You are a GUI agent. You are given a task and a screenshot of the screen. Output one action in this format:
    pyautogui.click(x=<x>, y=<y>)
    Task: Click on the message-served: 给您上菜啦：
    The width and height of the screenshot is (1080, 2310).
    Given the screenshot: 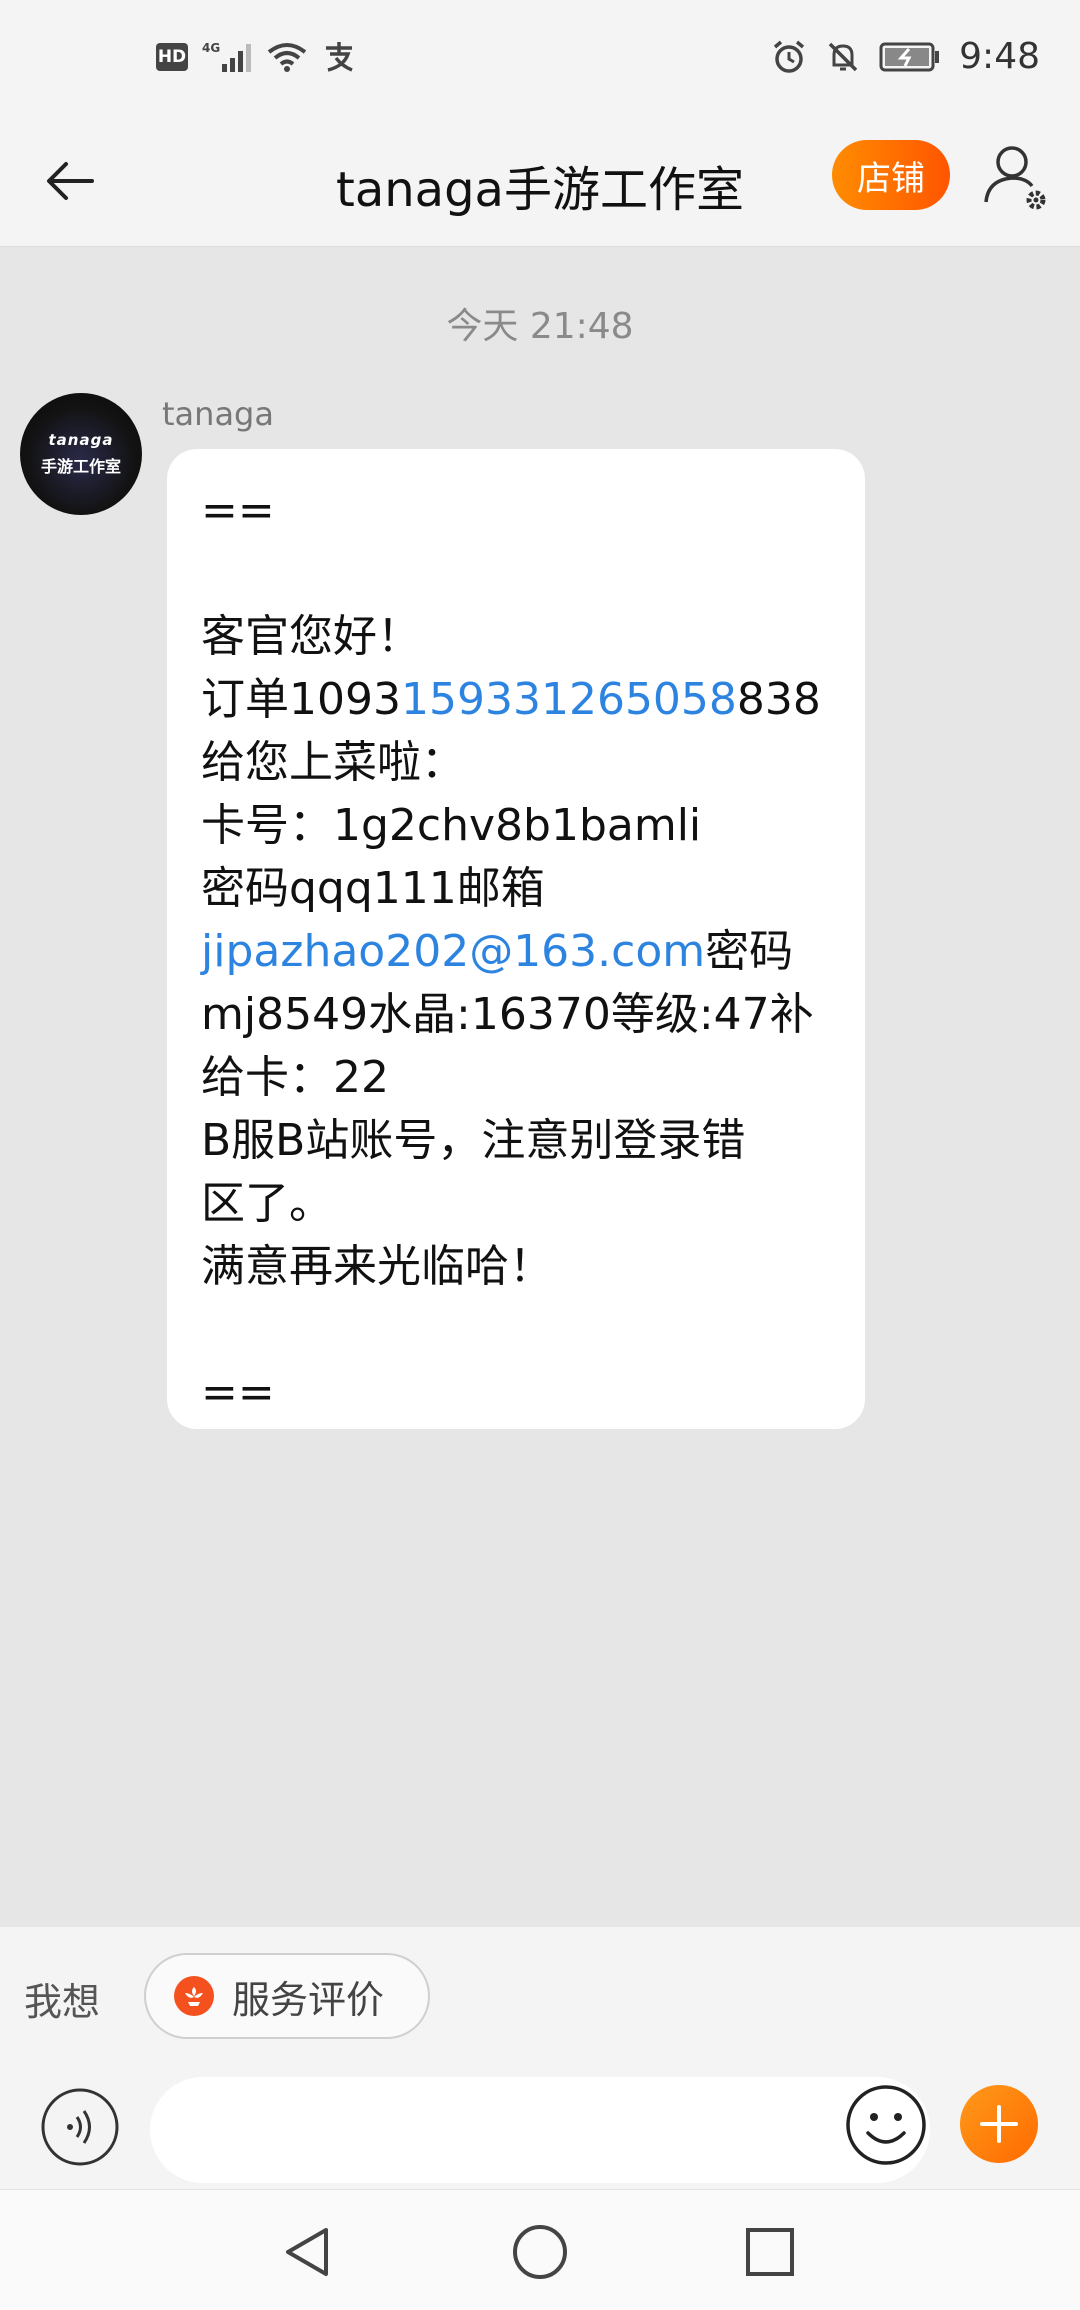 What is the action you would take?
    pyautogui.click(x=333, y=762)
    